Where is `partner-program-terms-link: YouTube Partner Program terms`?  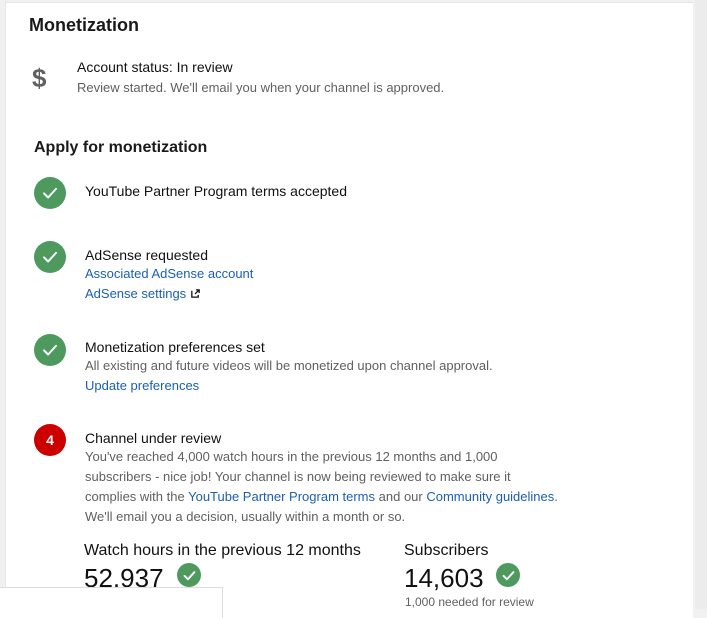
partner-program-terms-link: YouTube Partner Program terms is located at coordinates (281, 496).